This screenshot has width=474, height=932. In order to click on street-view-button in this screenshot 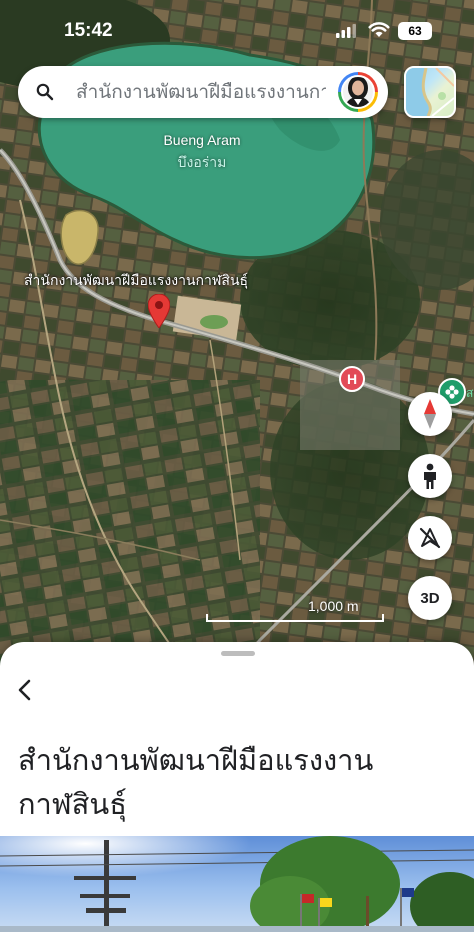, I will do `click(430, 476)`.